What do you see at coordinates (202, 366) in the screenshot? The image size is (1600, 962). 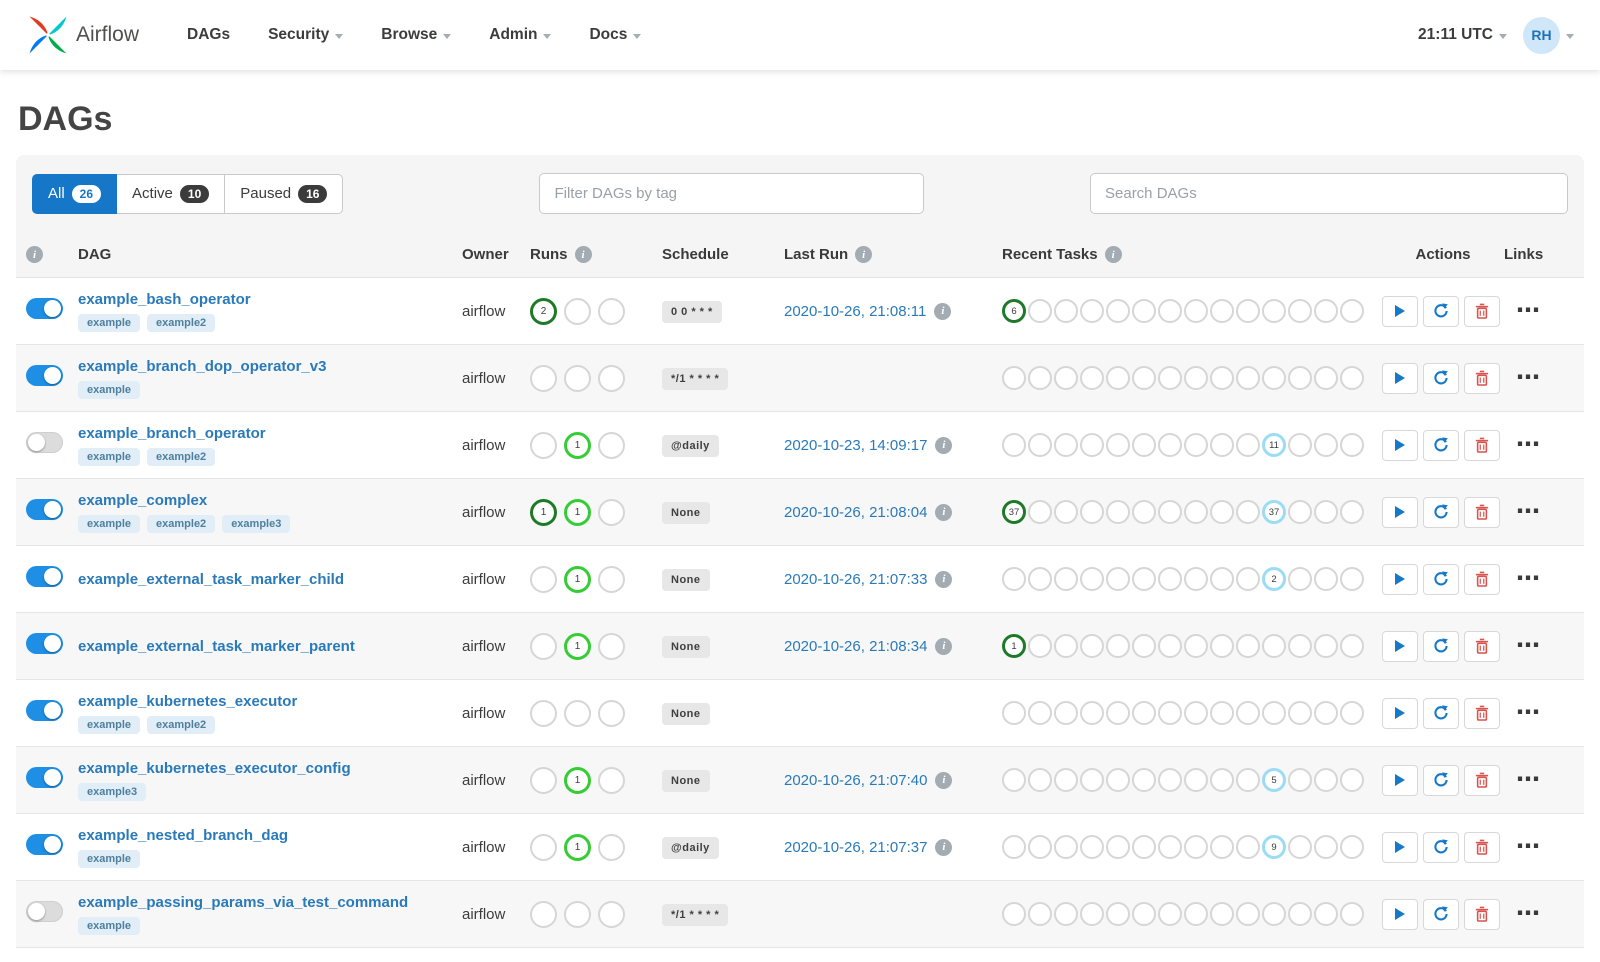 I see `dag-name-link: example_branch_dop_operator_v3` at bounding box center [202, 366].